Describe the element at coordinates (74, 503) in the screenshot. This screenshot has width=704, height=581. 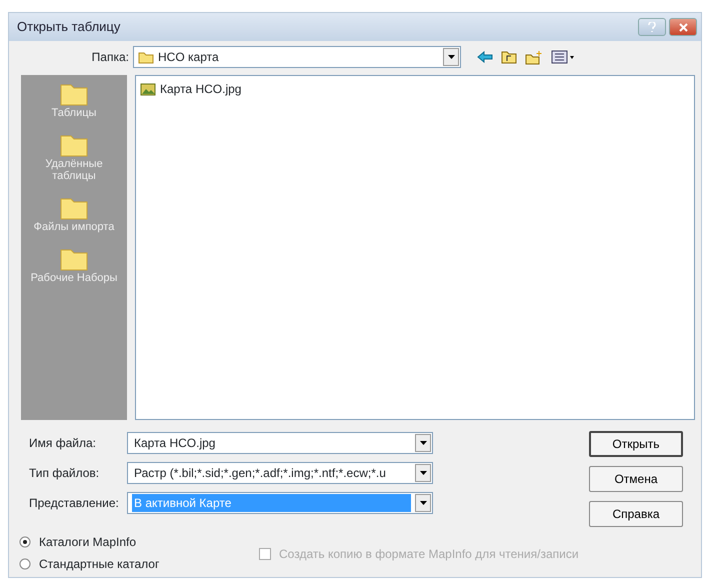
I see `field-label: Представление:` at that location.